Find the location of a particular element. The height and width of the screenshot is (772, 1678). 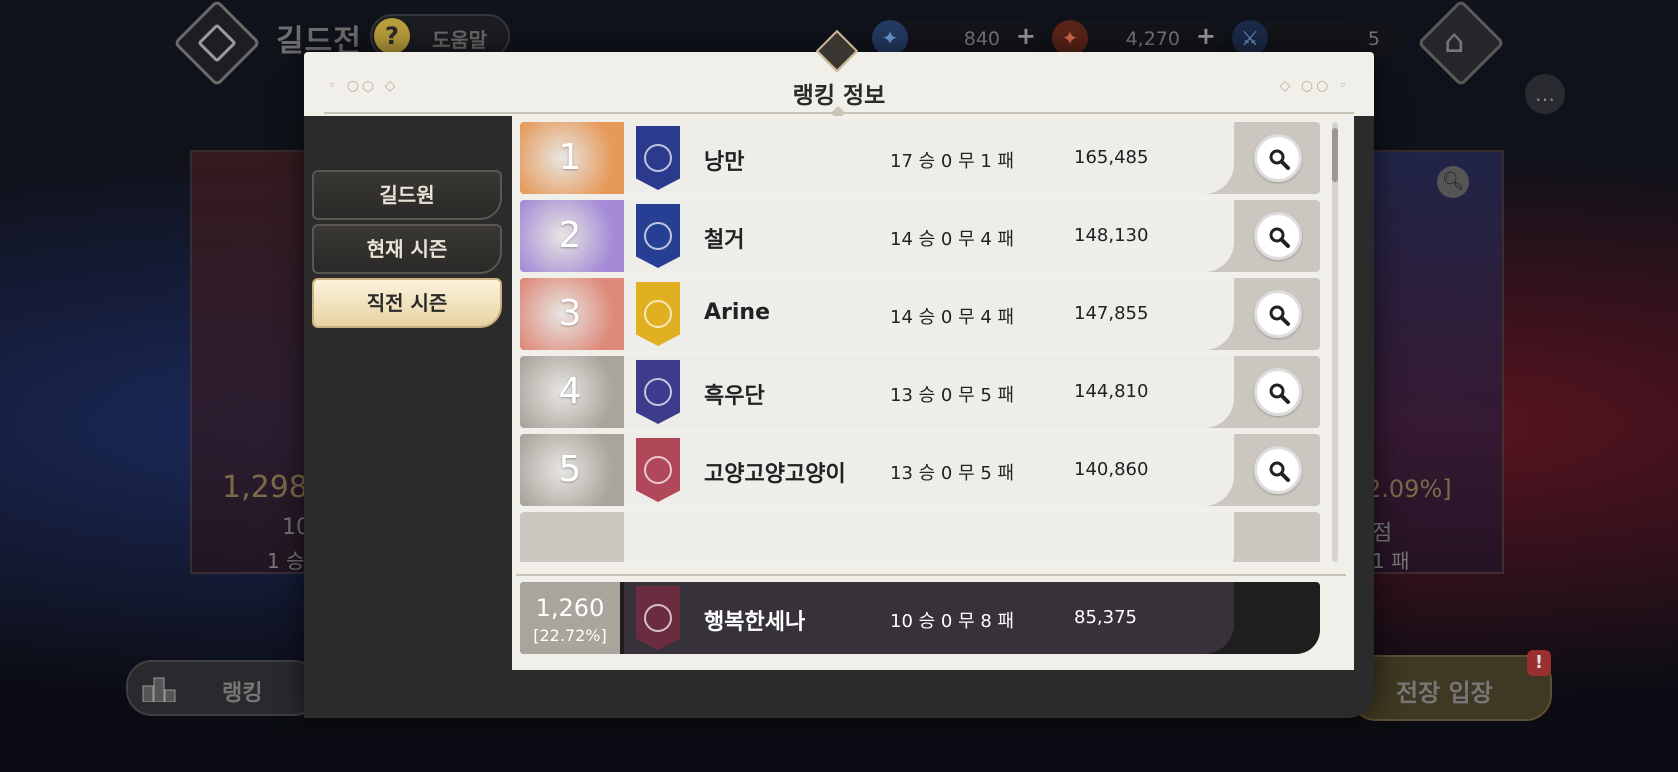

bg-right-line3: 1 패 is located at coordinates (1391, 561).